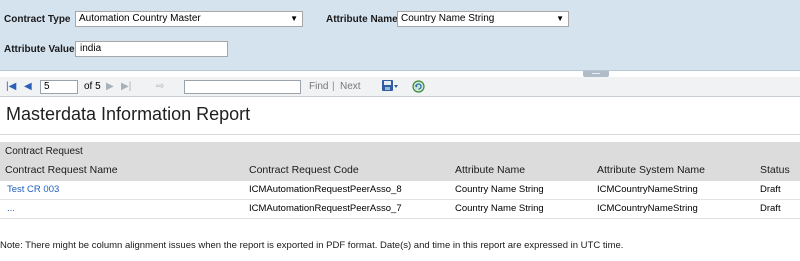 This screenshot has width=800, height=261. What do you see at coordinates (362, 19) in the screenshot?
I see `attribute-name-label: Attribute Name` at bounding box center [362, 19].